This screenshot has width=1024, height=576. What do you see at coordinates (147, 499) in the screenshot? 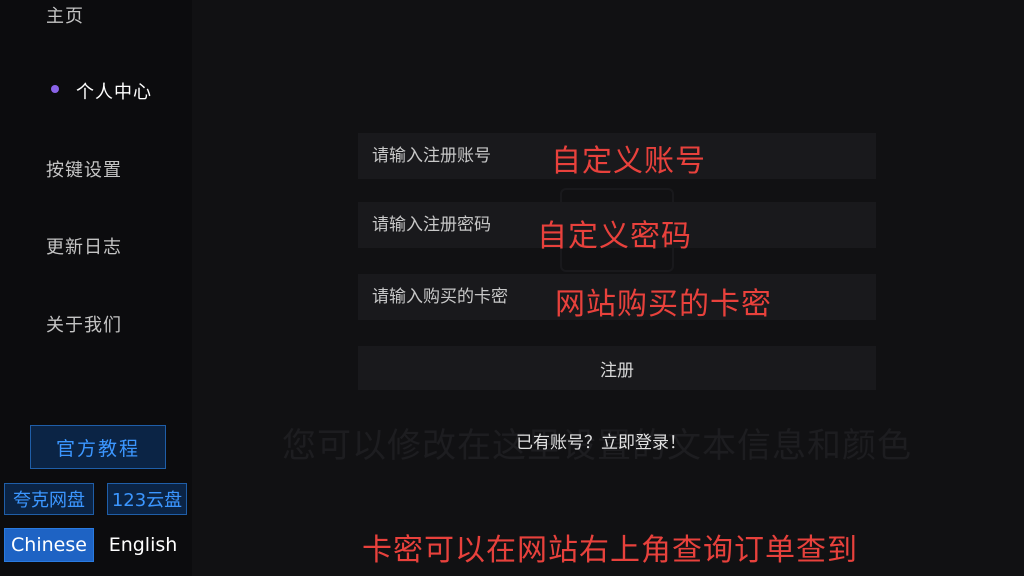
I see `123-pan-button: 123云盘` at bounding box center [147, 499].